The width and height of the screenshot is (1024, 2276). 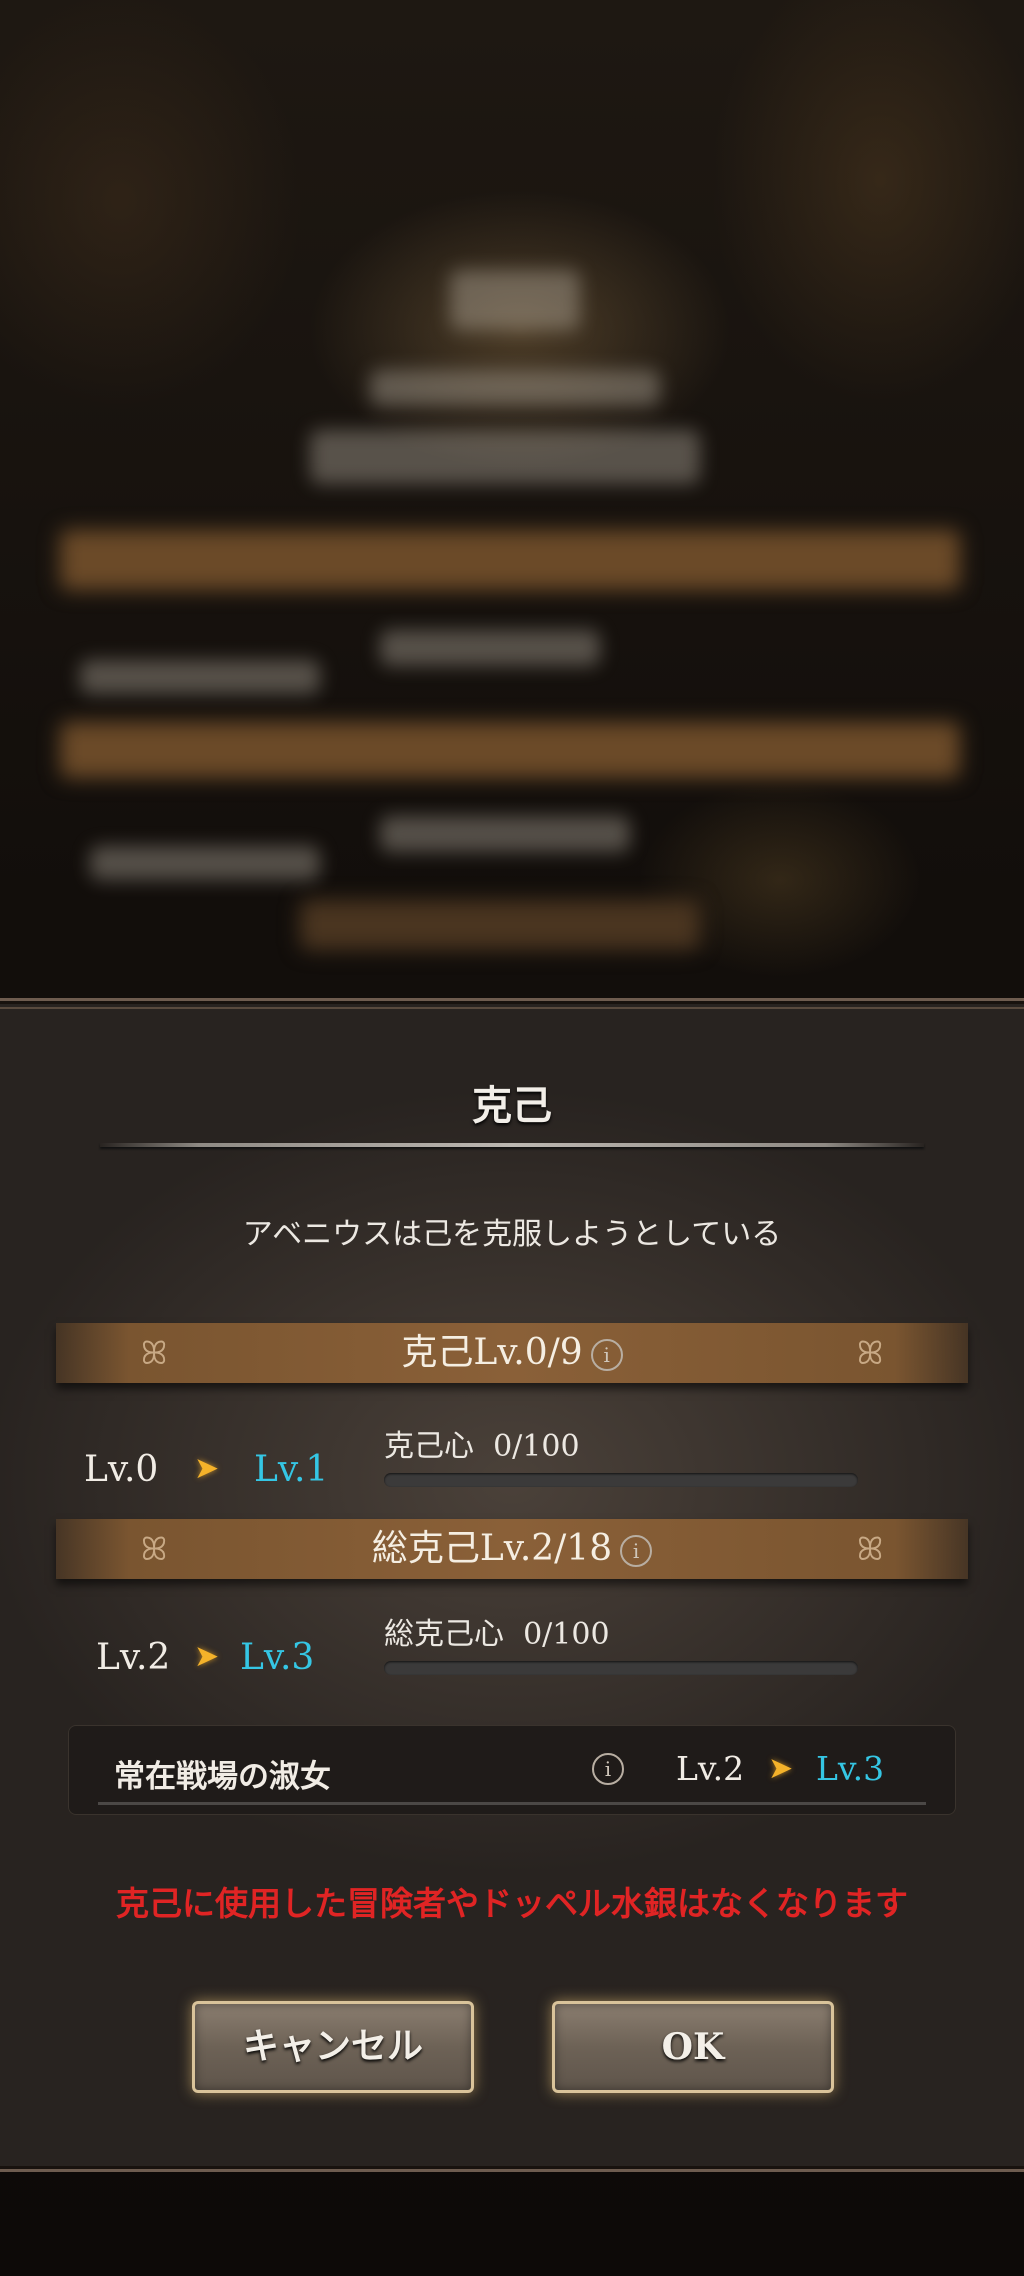 I want to click on skill-next-level: Lv.3, so click(x=850, y=1768).